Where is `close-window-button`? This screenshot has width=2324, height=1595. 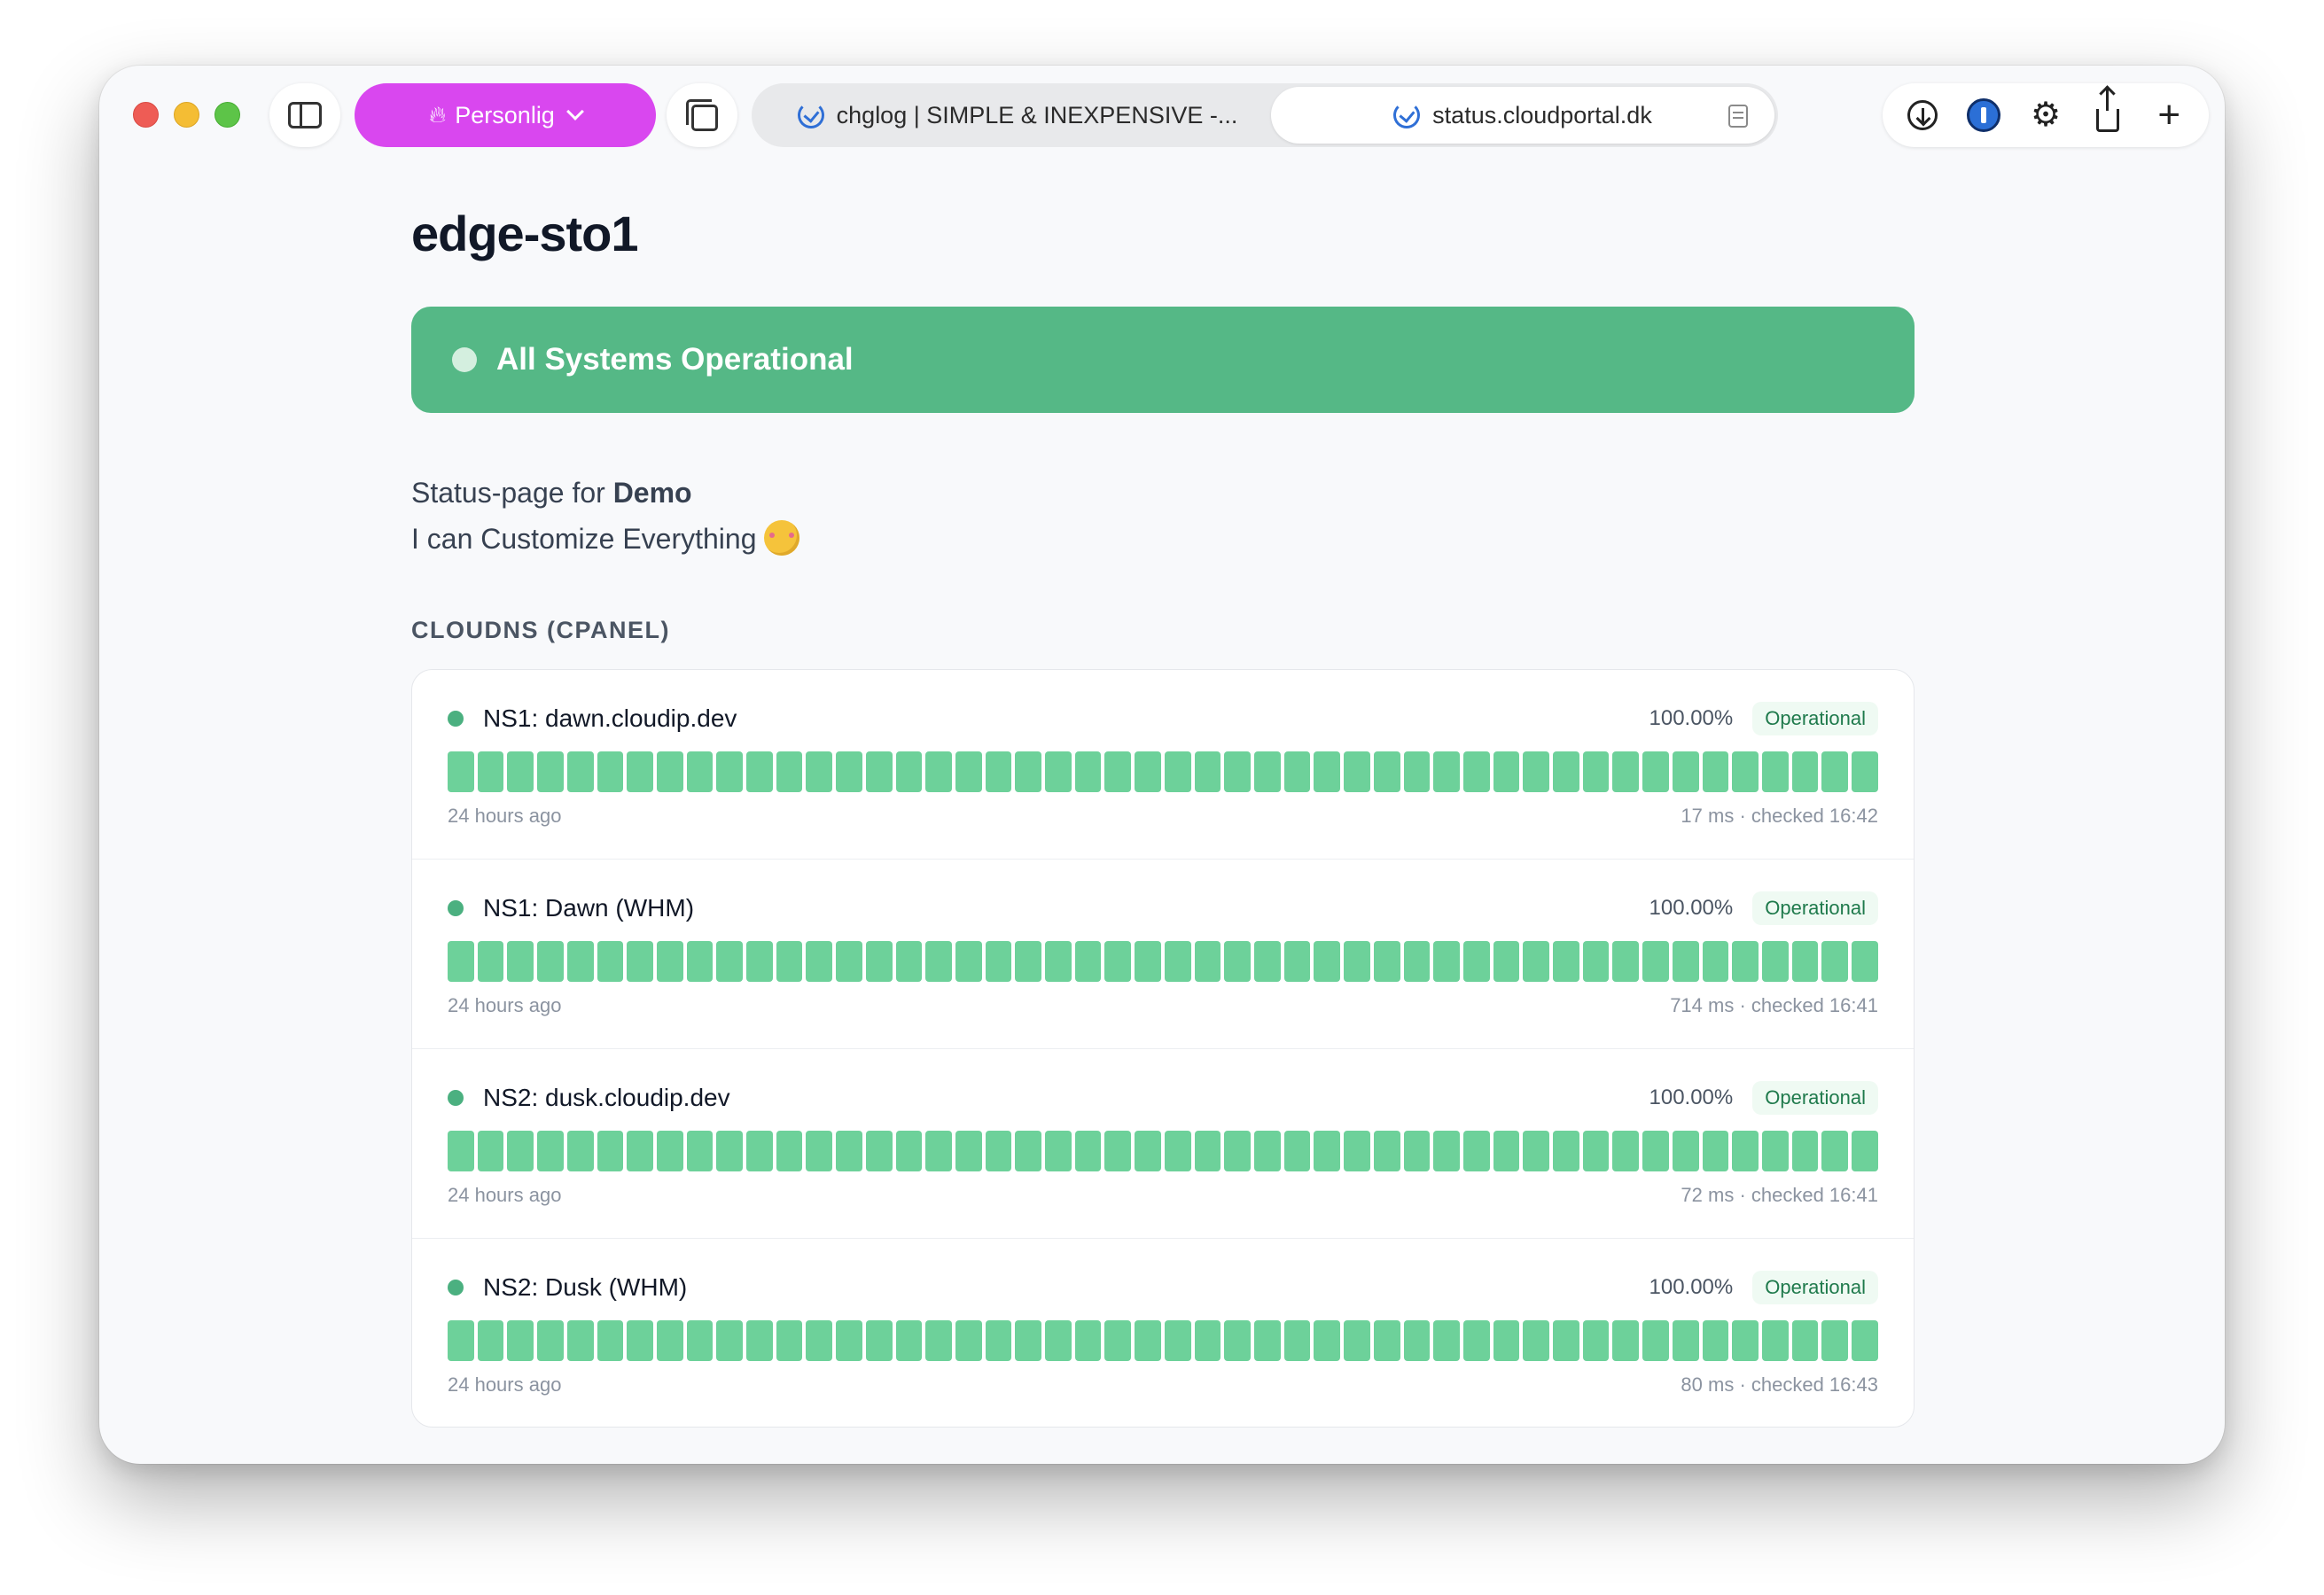
close-window-button is located at coordinates (146, 115).